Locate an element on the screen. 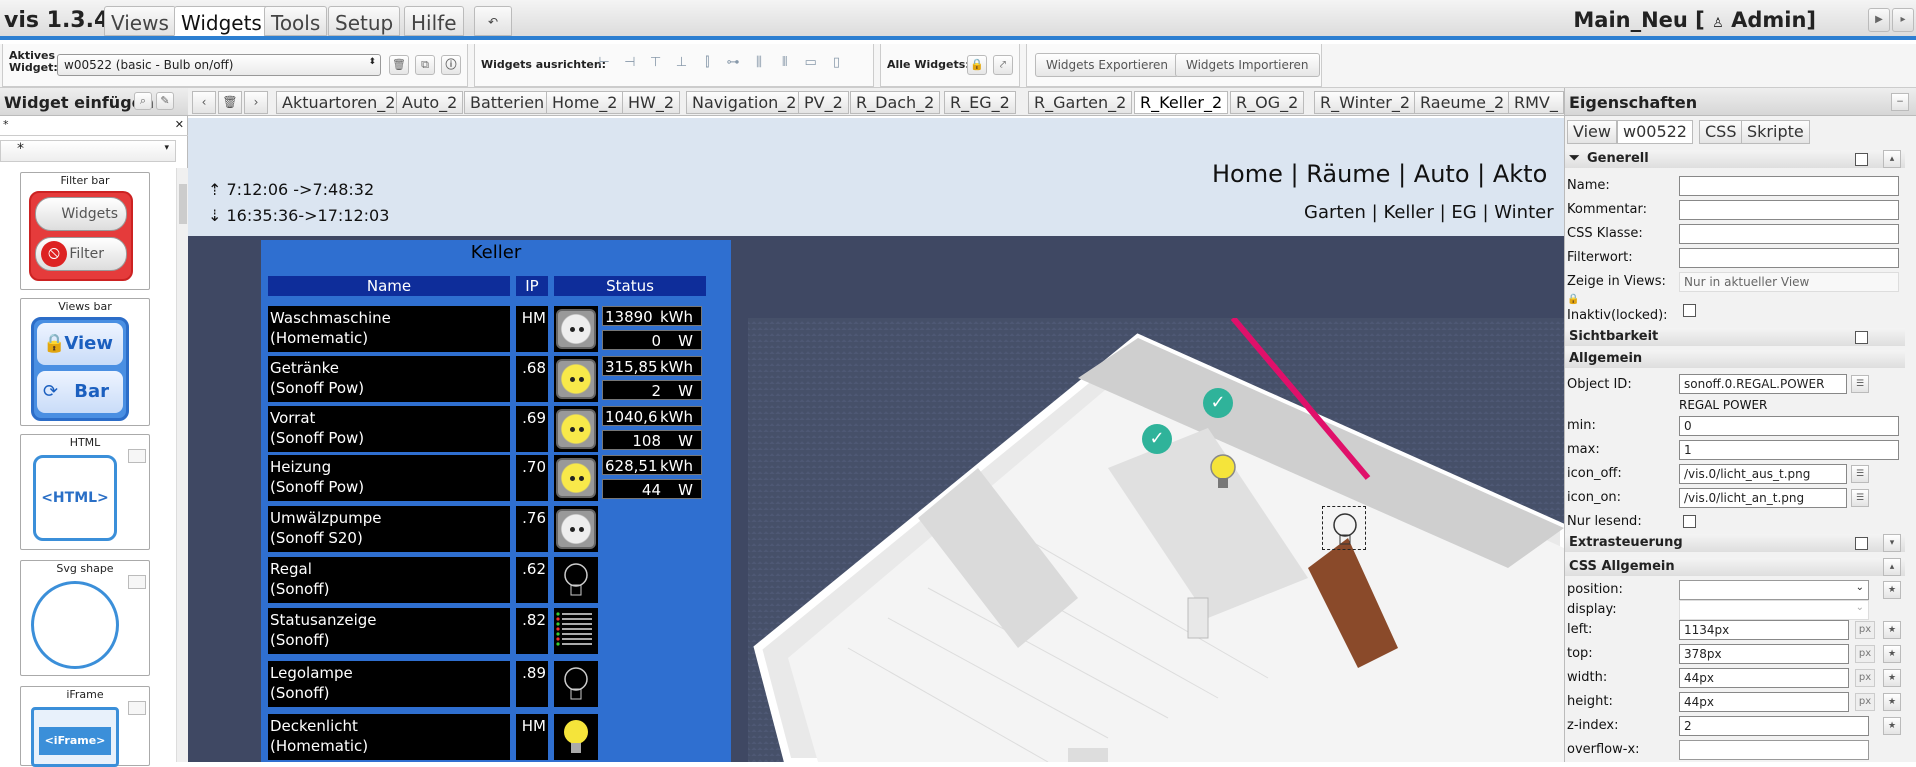  widget-card-views-bar: Views bar View Bar 🔒 ⟳ is located at coordinates (85, 362).